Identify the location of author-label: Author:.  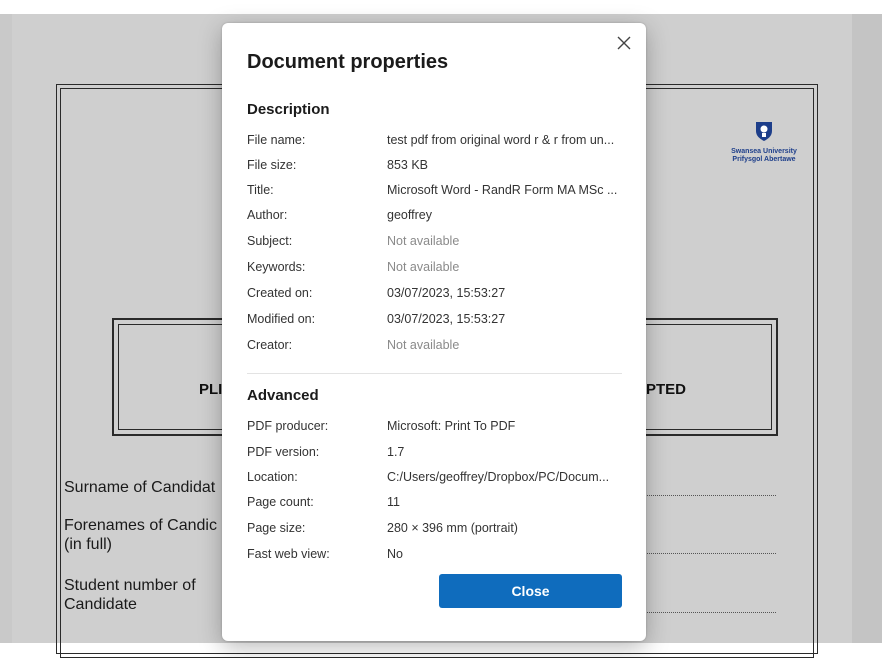
(267, 215).